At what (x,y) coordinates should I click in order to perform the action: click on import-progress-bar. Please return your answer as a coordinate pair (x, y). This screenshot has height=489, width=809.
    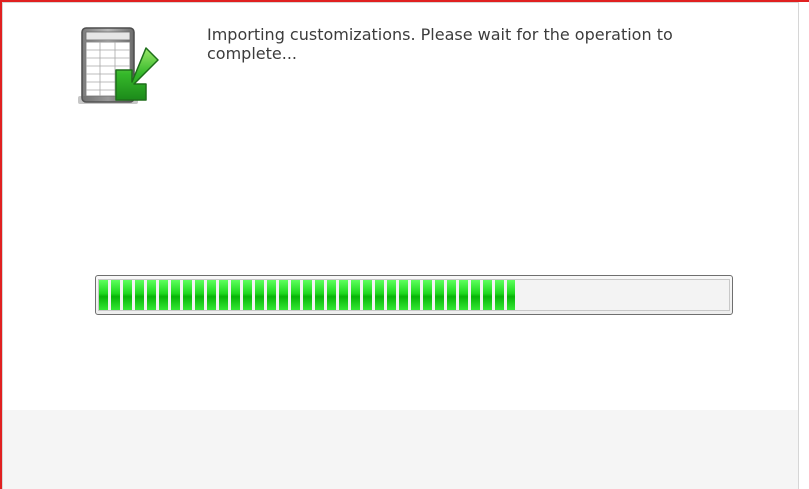
    Looking at the image, I should click on (414, 295).